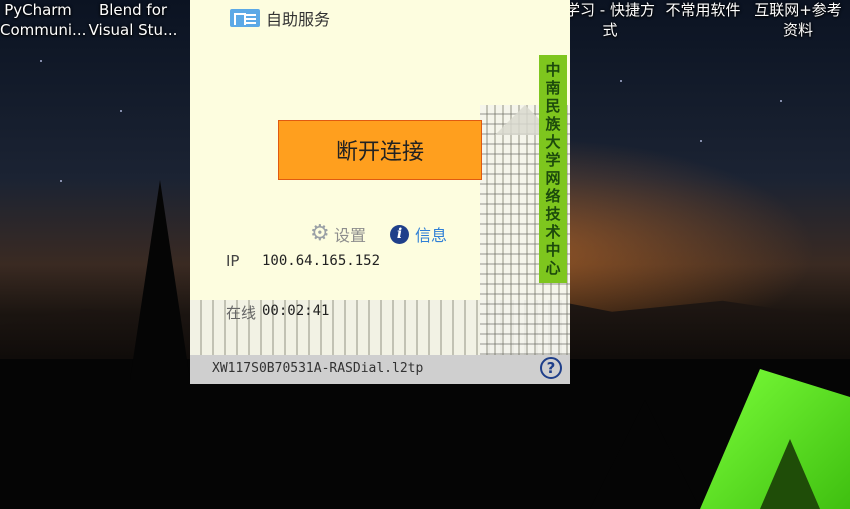 The height and width of the screenshot is (509, 850). Describe the element at coordinates (553, 124) in the screenshot. I see `banner-char: 族` at that location.